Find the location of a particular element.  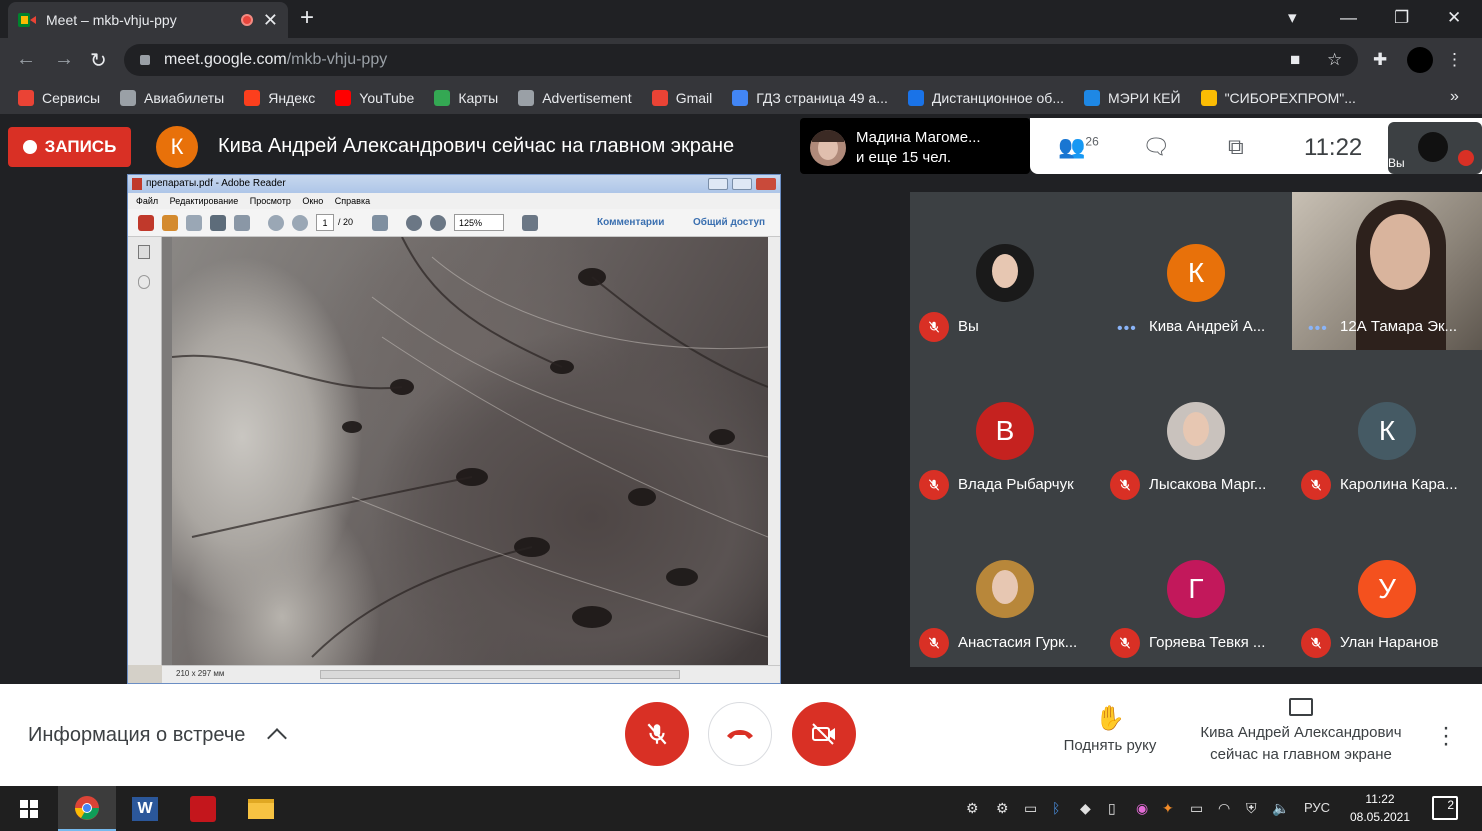

create-pdf-icon is located at coordinates (146, 223).